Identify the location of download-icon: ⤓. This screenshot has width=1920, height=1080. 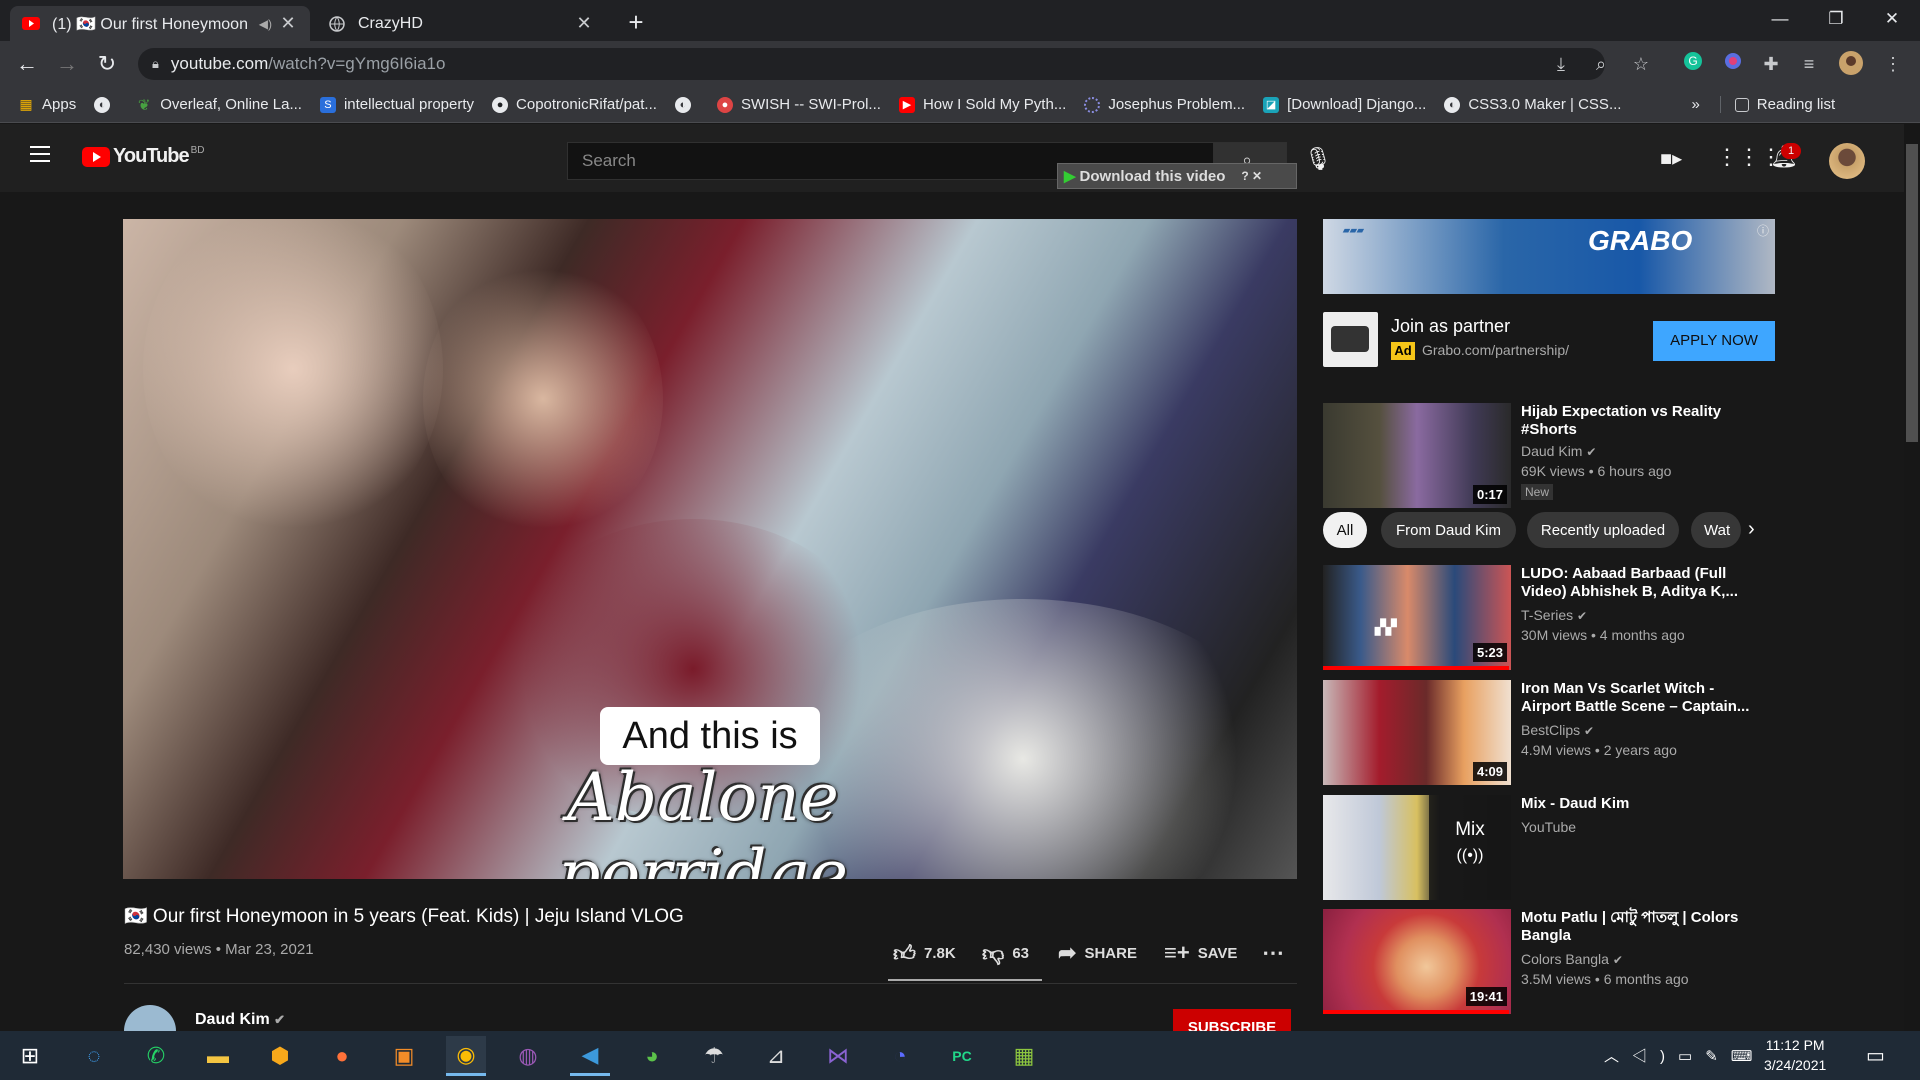
(1561, 64).